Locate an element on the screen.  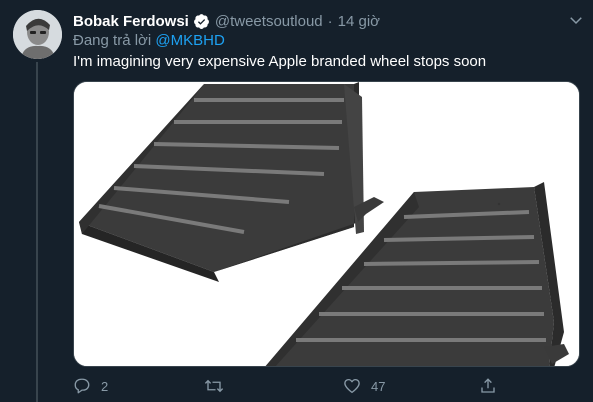
like-button: 47 is located at coordinates (364, 386).